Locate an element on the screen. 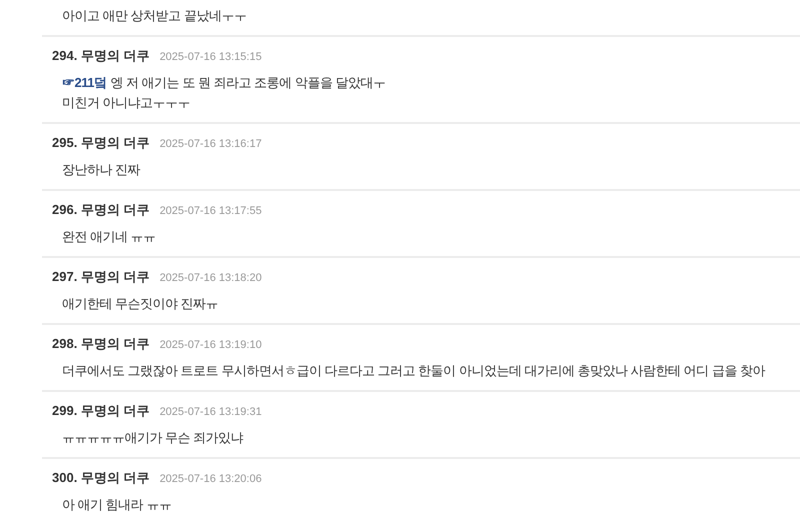 This screenshot has width=800, height=525. comment-timestamp: 2025-07-16 13:16:17 is located at coordinates (211, 144).